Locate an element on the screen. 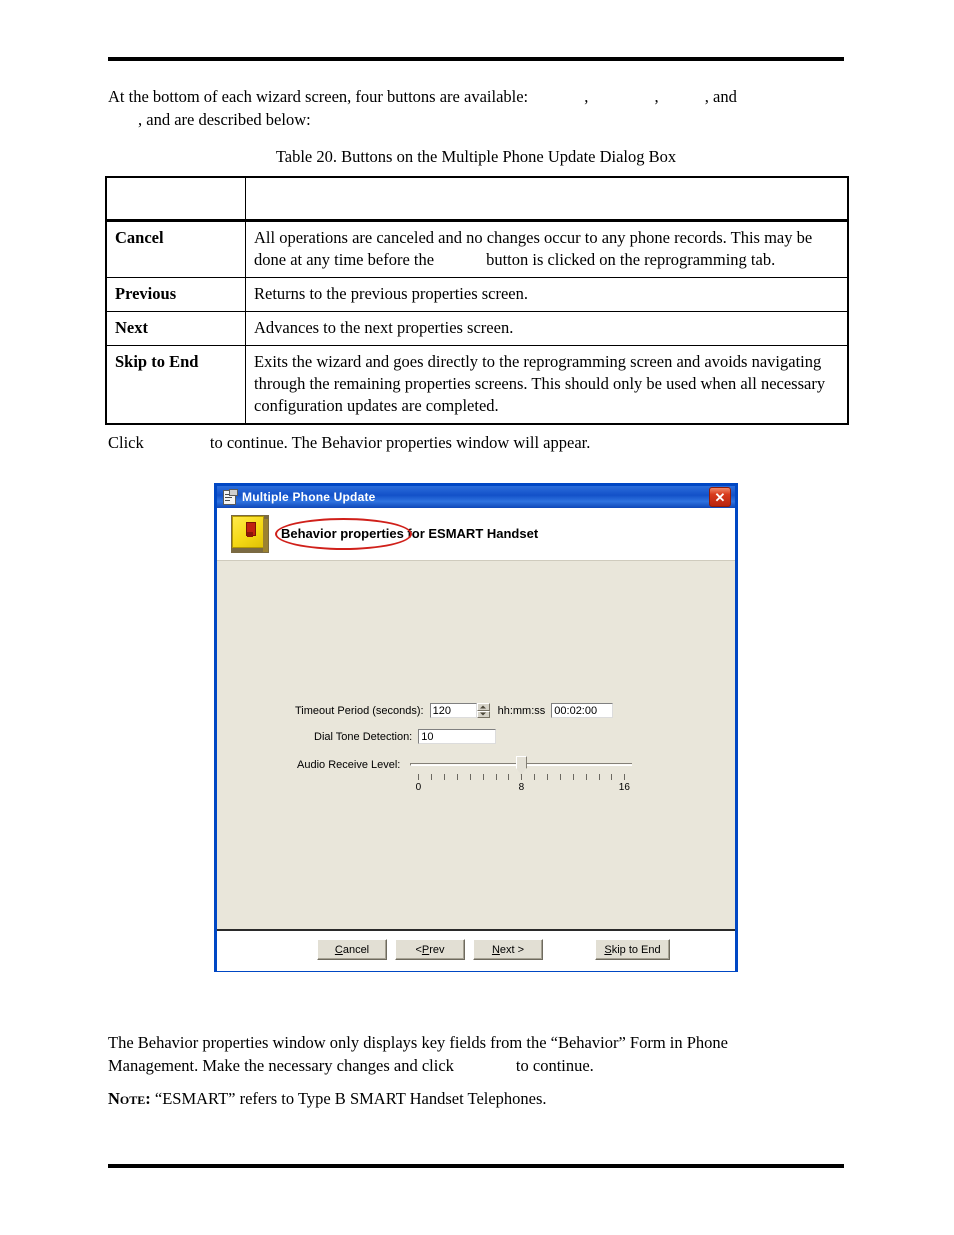  intro-second-line: , and are described below: is located at coordinates (224, 119).